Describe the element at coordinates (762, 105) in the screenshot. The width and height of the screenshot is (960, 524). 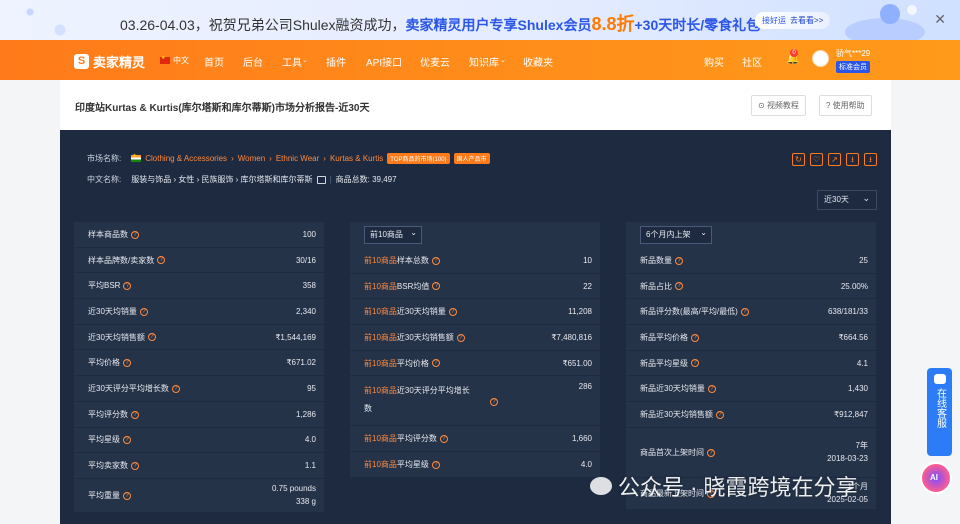
I see `play-icon: ⊙` at that location.